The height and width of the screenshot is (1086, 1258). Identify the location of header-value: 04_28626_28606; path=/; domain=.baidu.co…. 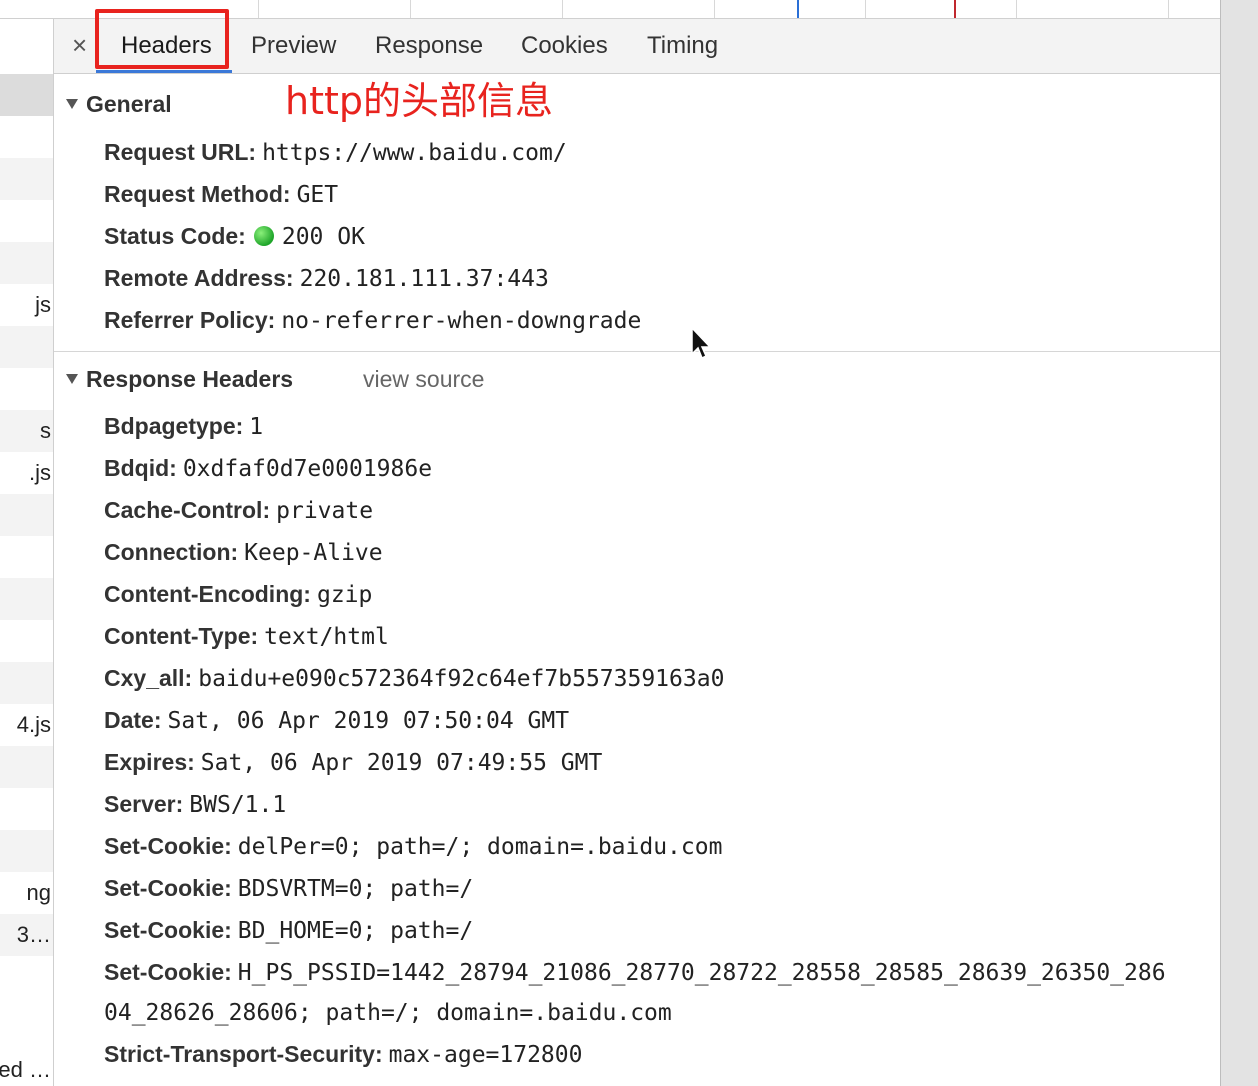
(388, 1013).